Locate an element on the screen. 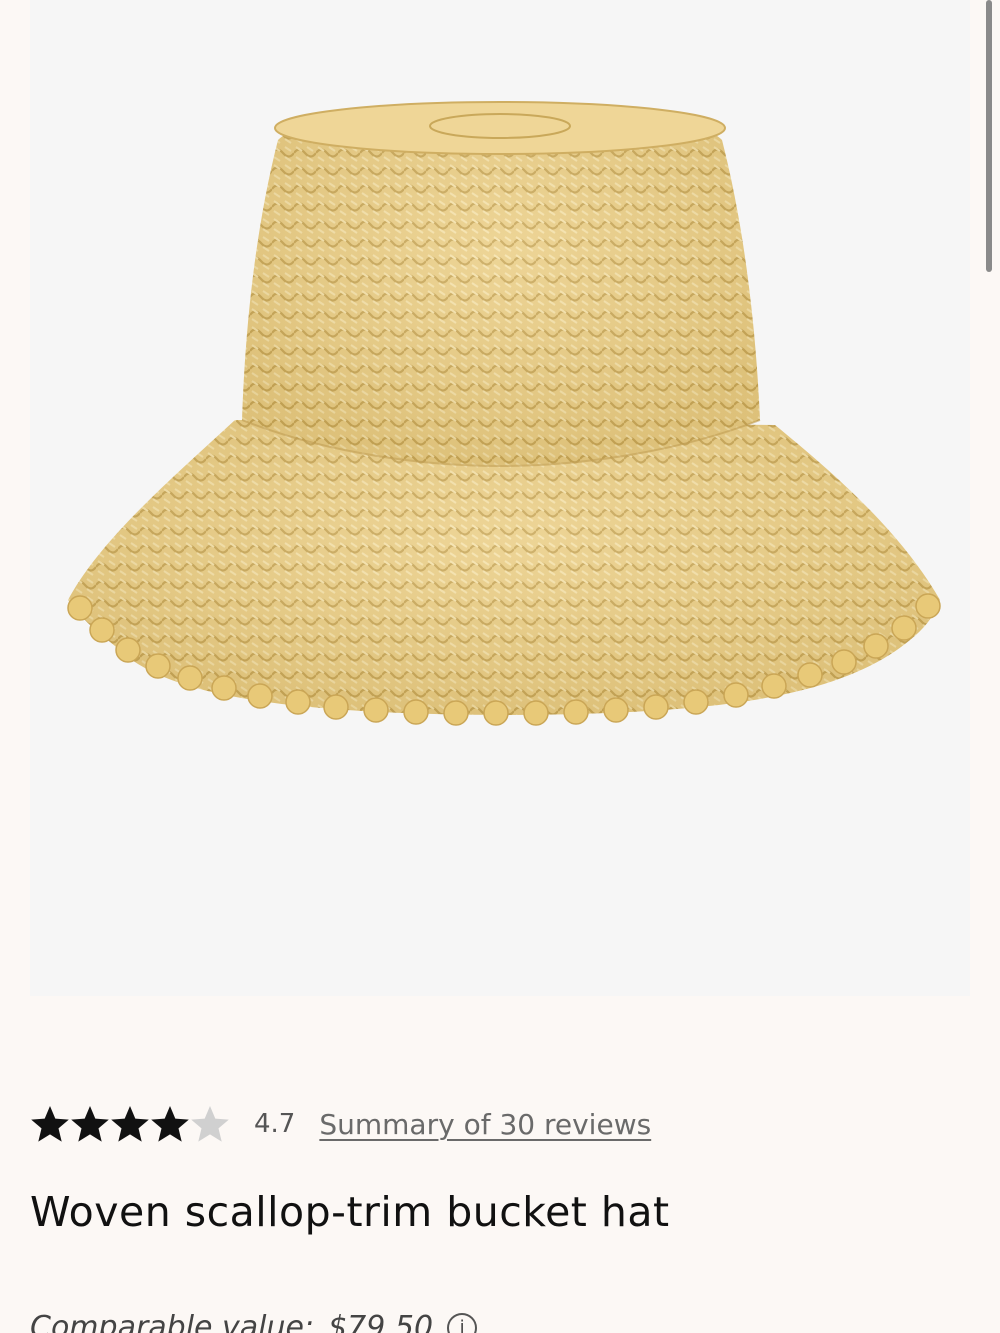  star-rating is located at coordinates (135, 1124).